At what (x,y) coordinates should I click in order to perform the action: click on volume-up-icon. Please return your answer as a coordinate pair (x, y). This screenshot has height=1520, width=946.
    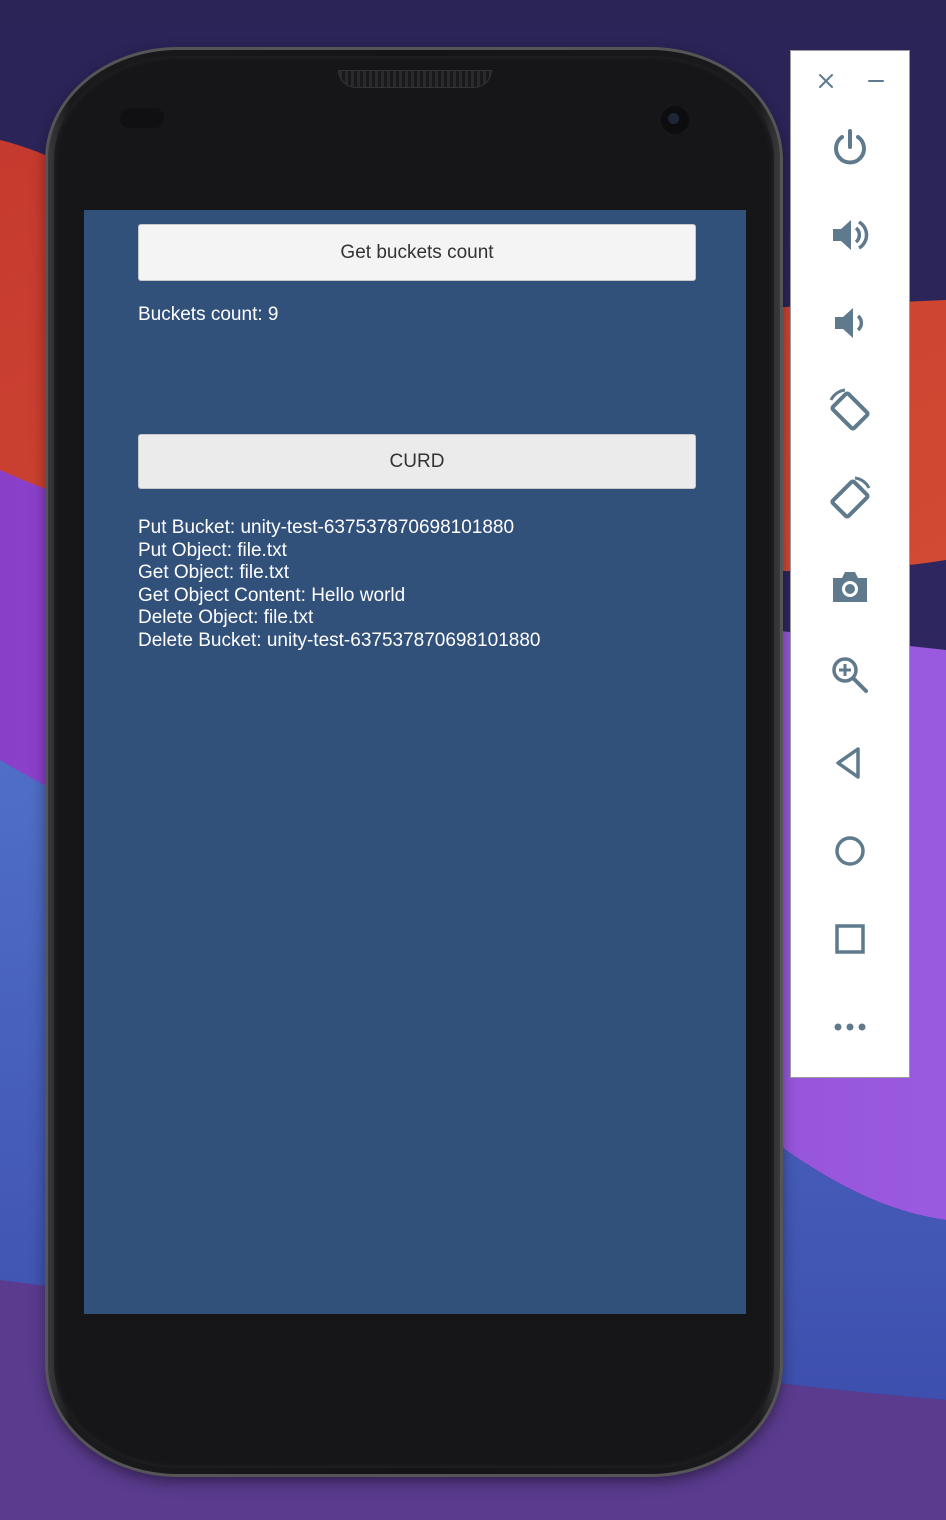
    Looking at the image, I should click on (850, 235).